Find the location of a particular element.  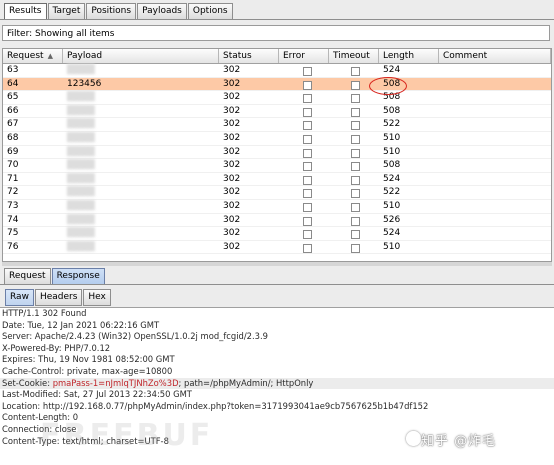

tab-raw: Raw is located at coordinates (19, 297).